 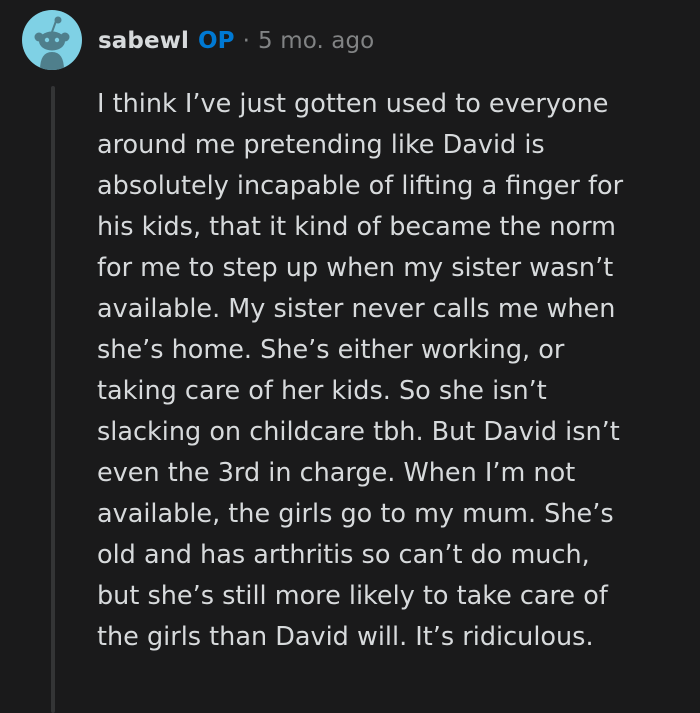 I want to click on comment-header: sabewl OP · 5 mo. ago, so click(x=236, y=41).